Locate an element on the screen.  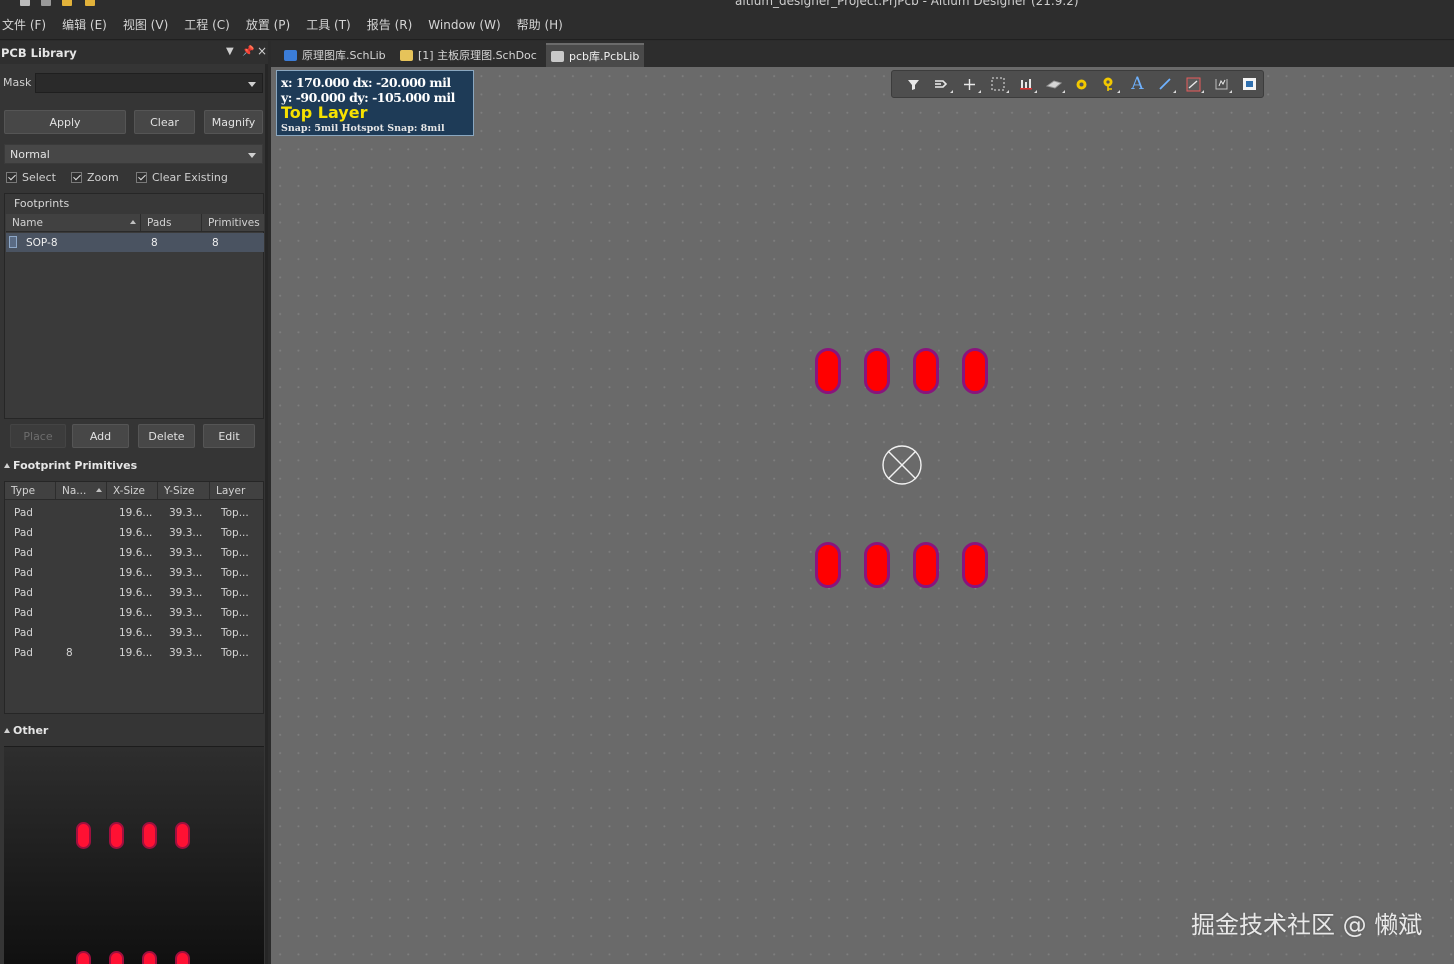
schdoc-icon is located at coordinates (406, 55).